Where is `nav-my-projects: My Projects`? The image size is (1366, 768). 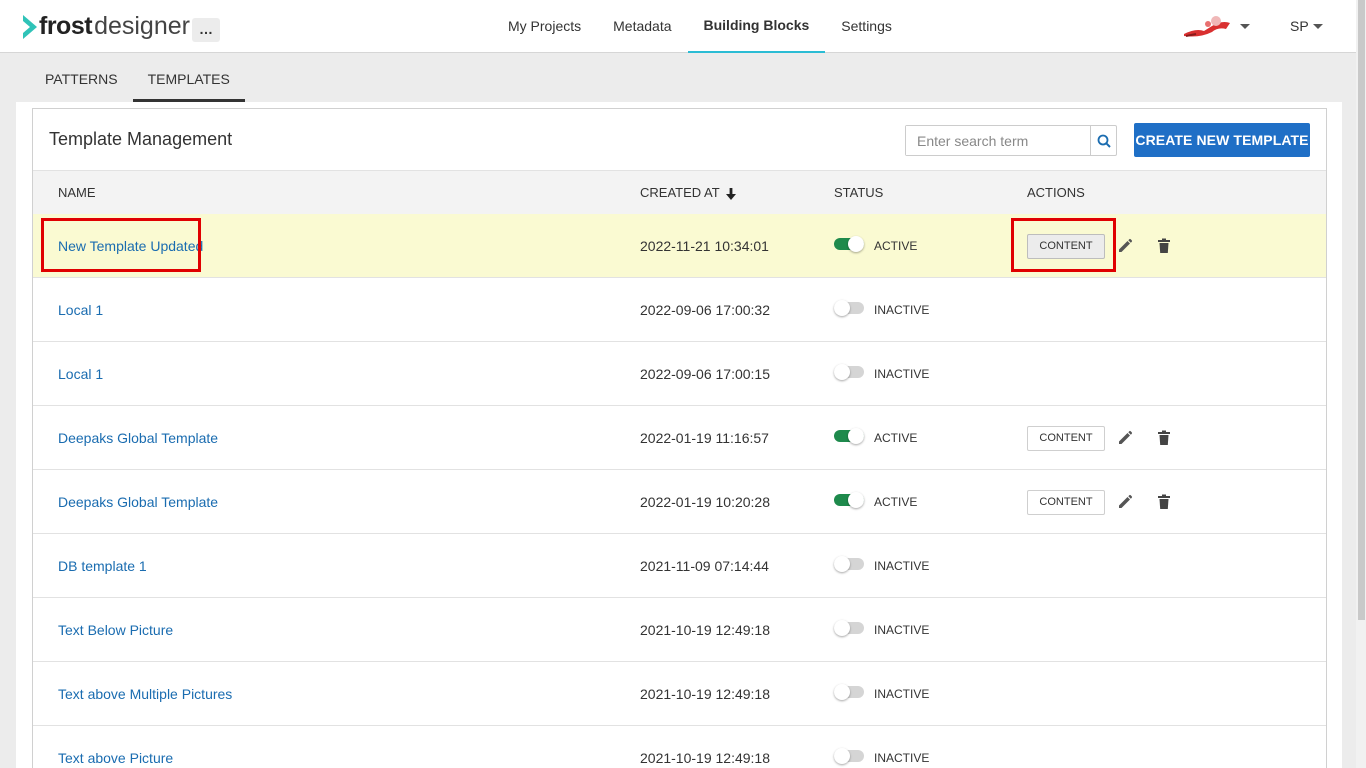 nav-my-projects: My Projects is located at coordinates (544, 26).